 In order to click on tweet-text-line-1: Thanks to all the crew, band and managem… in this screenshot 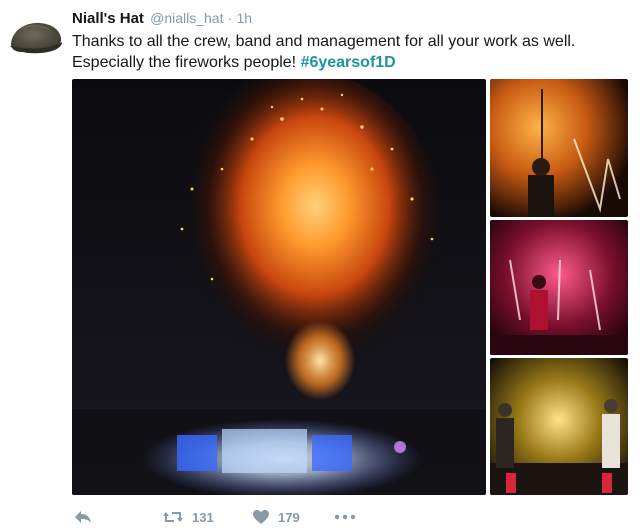, I will do `click(324, 41)`.